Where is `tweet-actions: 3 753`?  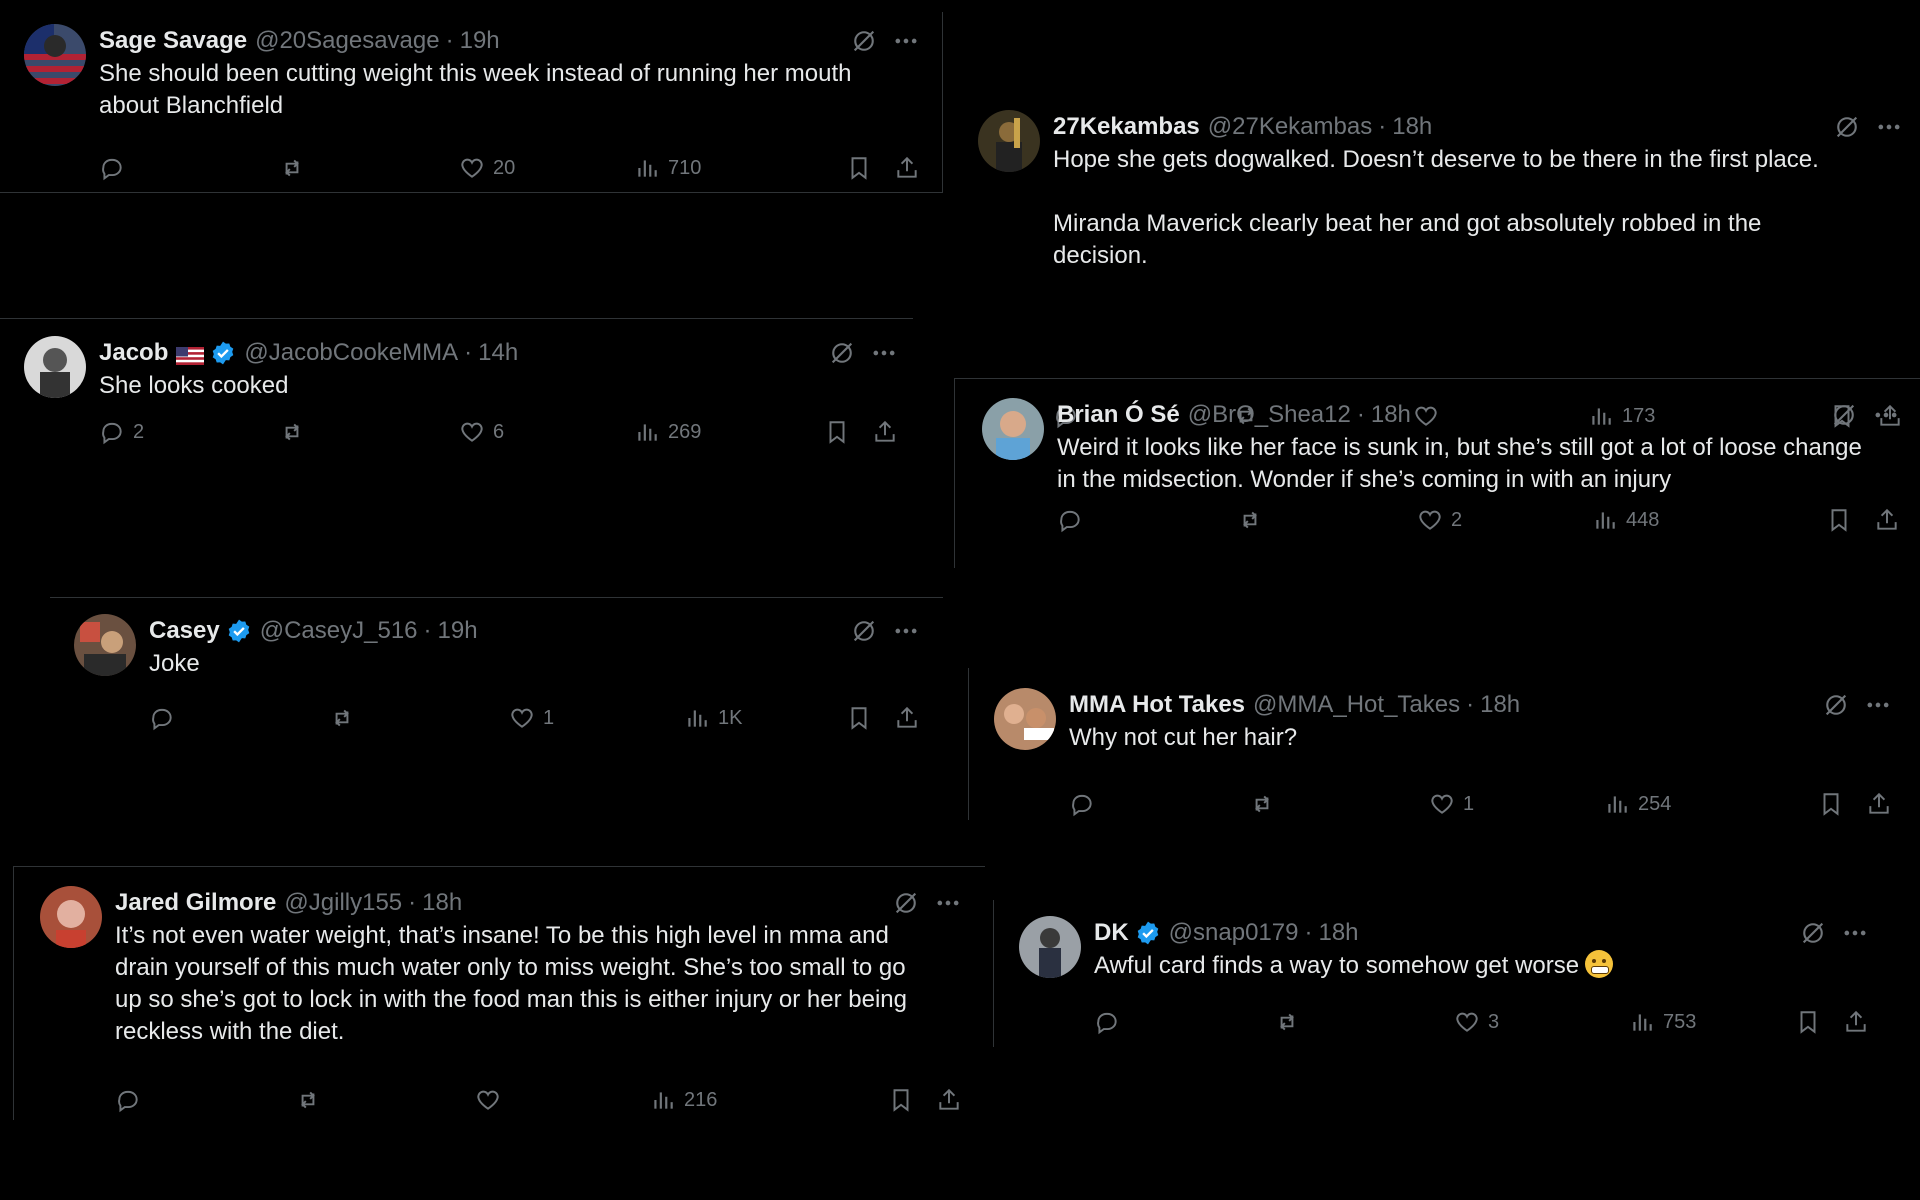
tweet-actions: 3 753 is located at coordinates (1481, 1022).